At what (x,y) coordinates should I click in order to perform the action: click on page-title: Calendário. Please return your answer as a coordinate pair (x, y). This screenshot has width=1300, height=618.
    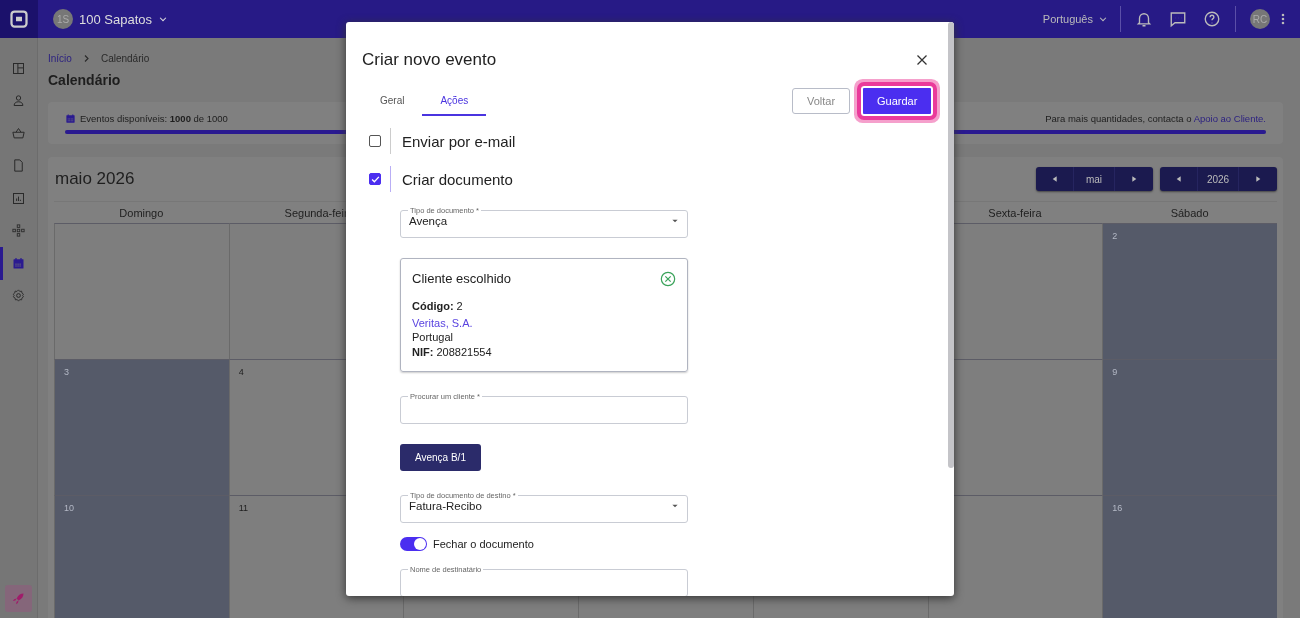
    Looking at the image, I should click on (85, 80).